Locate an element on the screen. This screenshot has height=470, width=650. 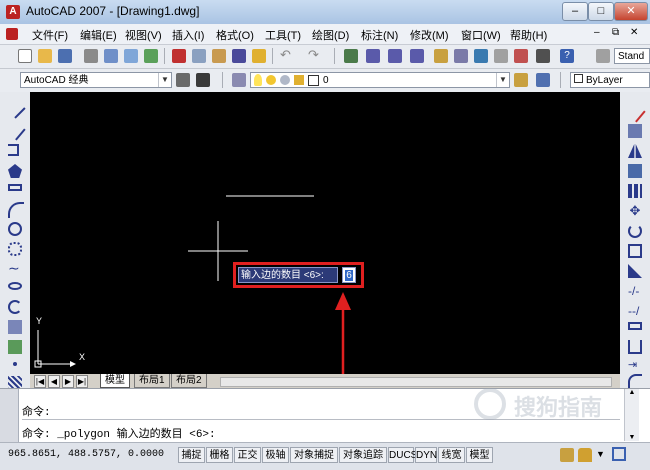
make-layer-current-icon is located at coordinates (521, 80).